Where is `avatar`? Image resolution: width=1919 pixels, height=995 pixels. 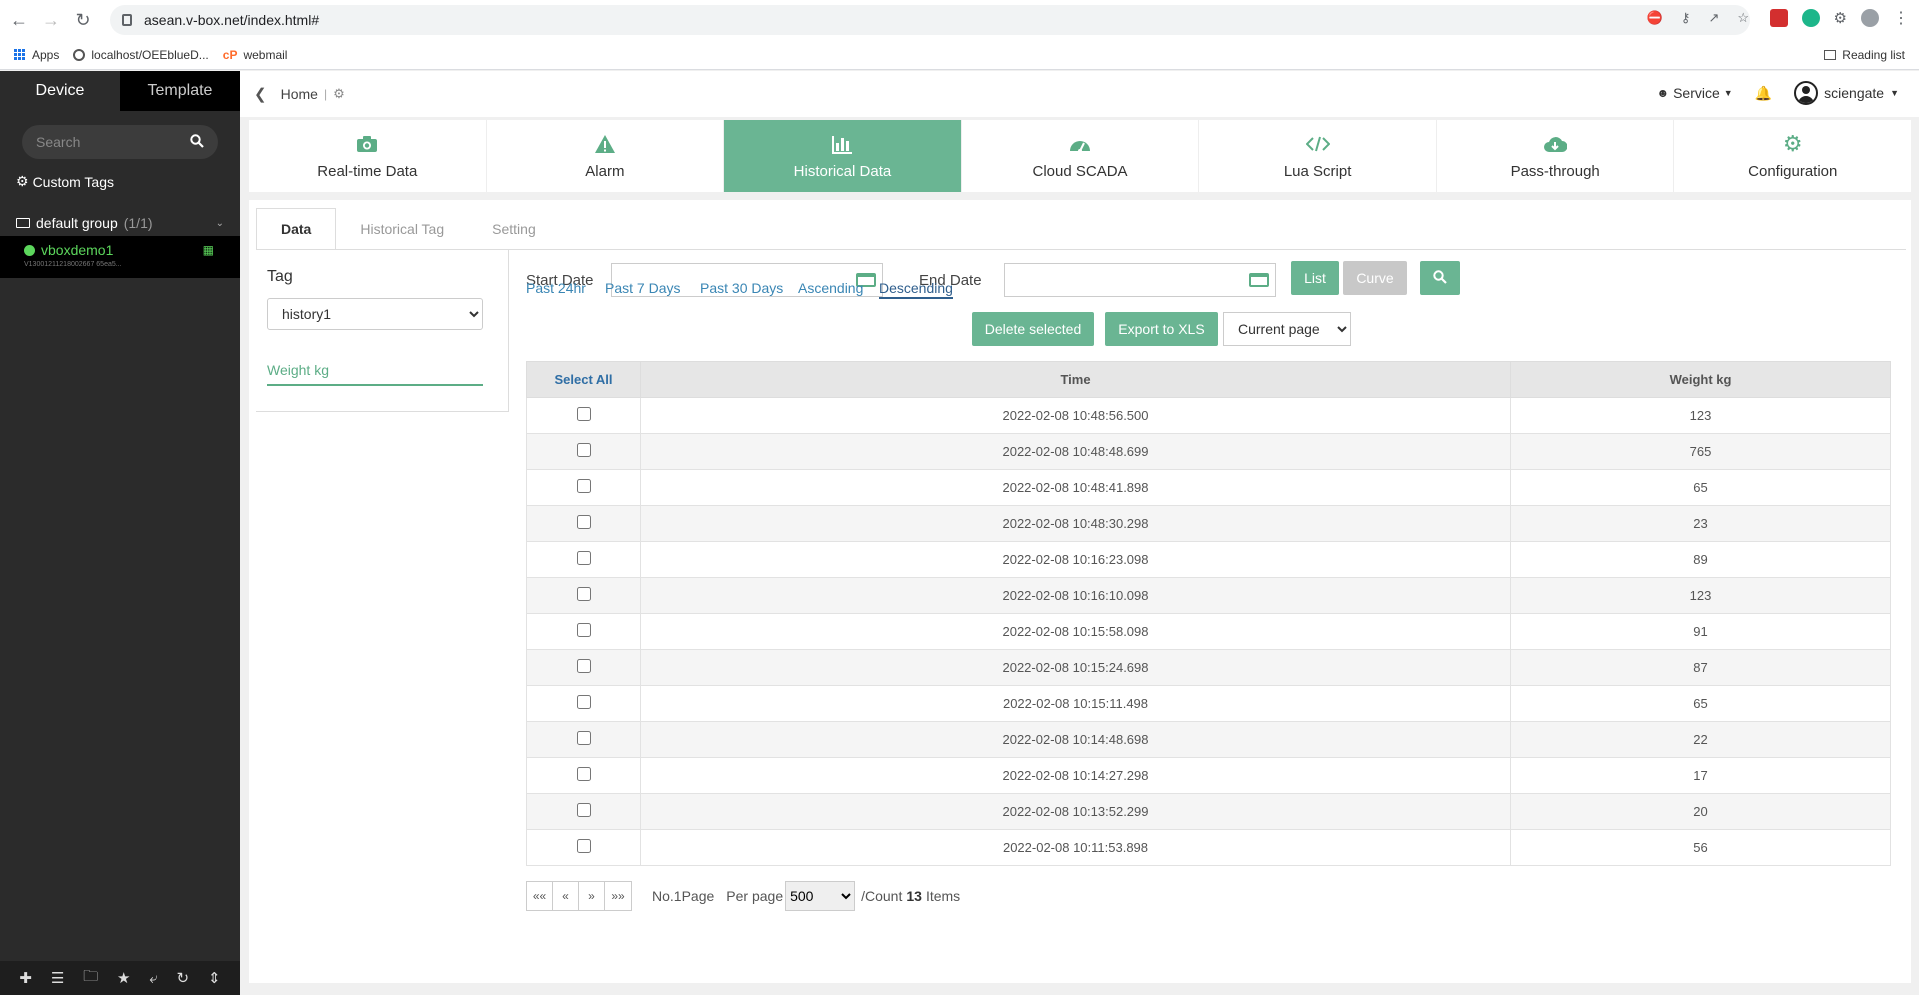
avatar is located at coordinates (1806, 93).